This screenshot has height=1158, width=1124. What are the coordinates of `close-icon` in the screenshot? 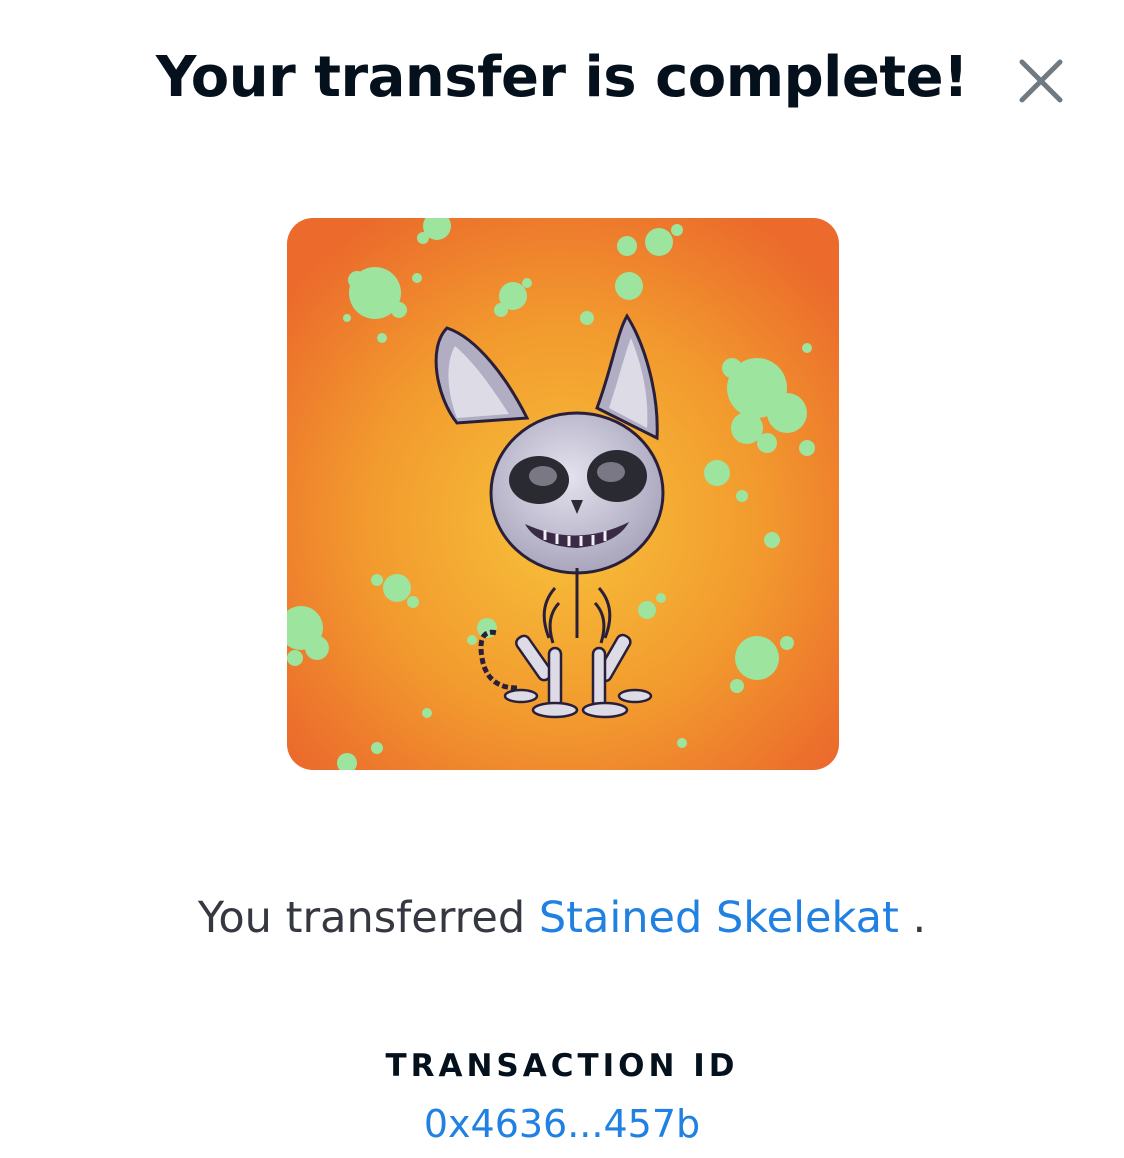 It's located at (1041, 81).